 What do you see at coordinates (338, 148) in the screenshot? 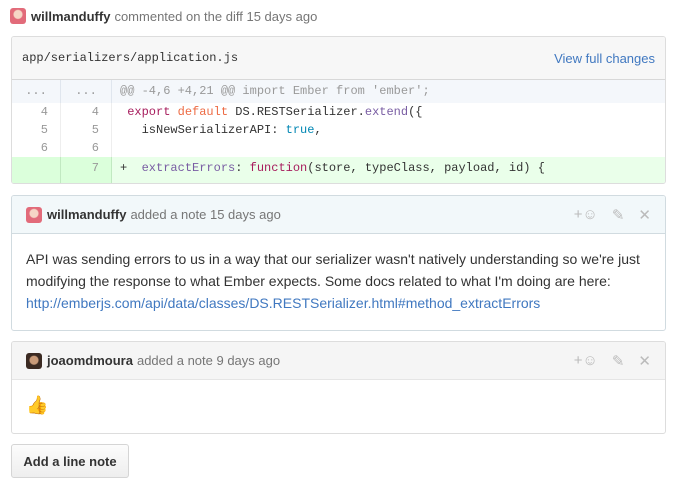
I see `diff-line: 6 6` at bounding box center [338, 148].